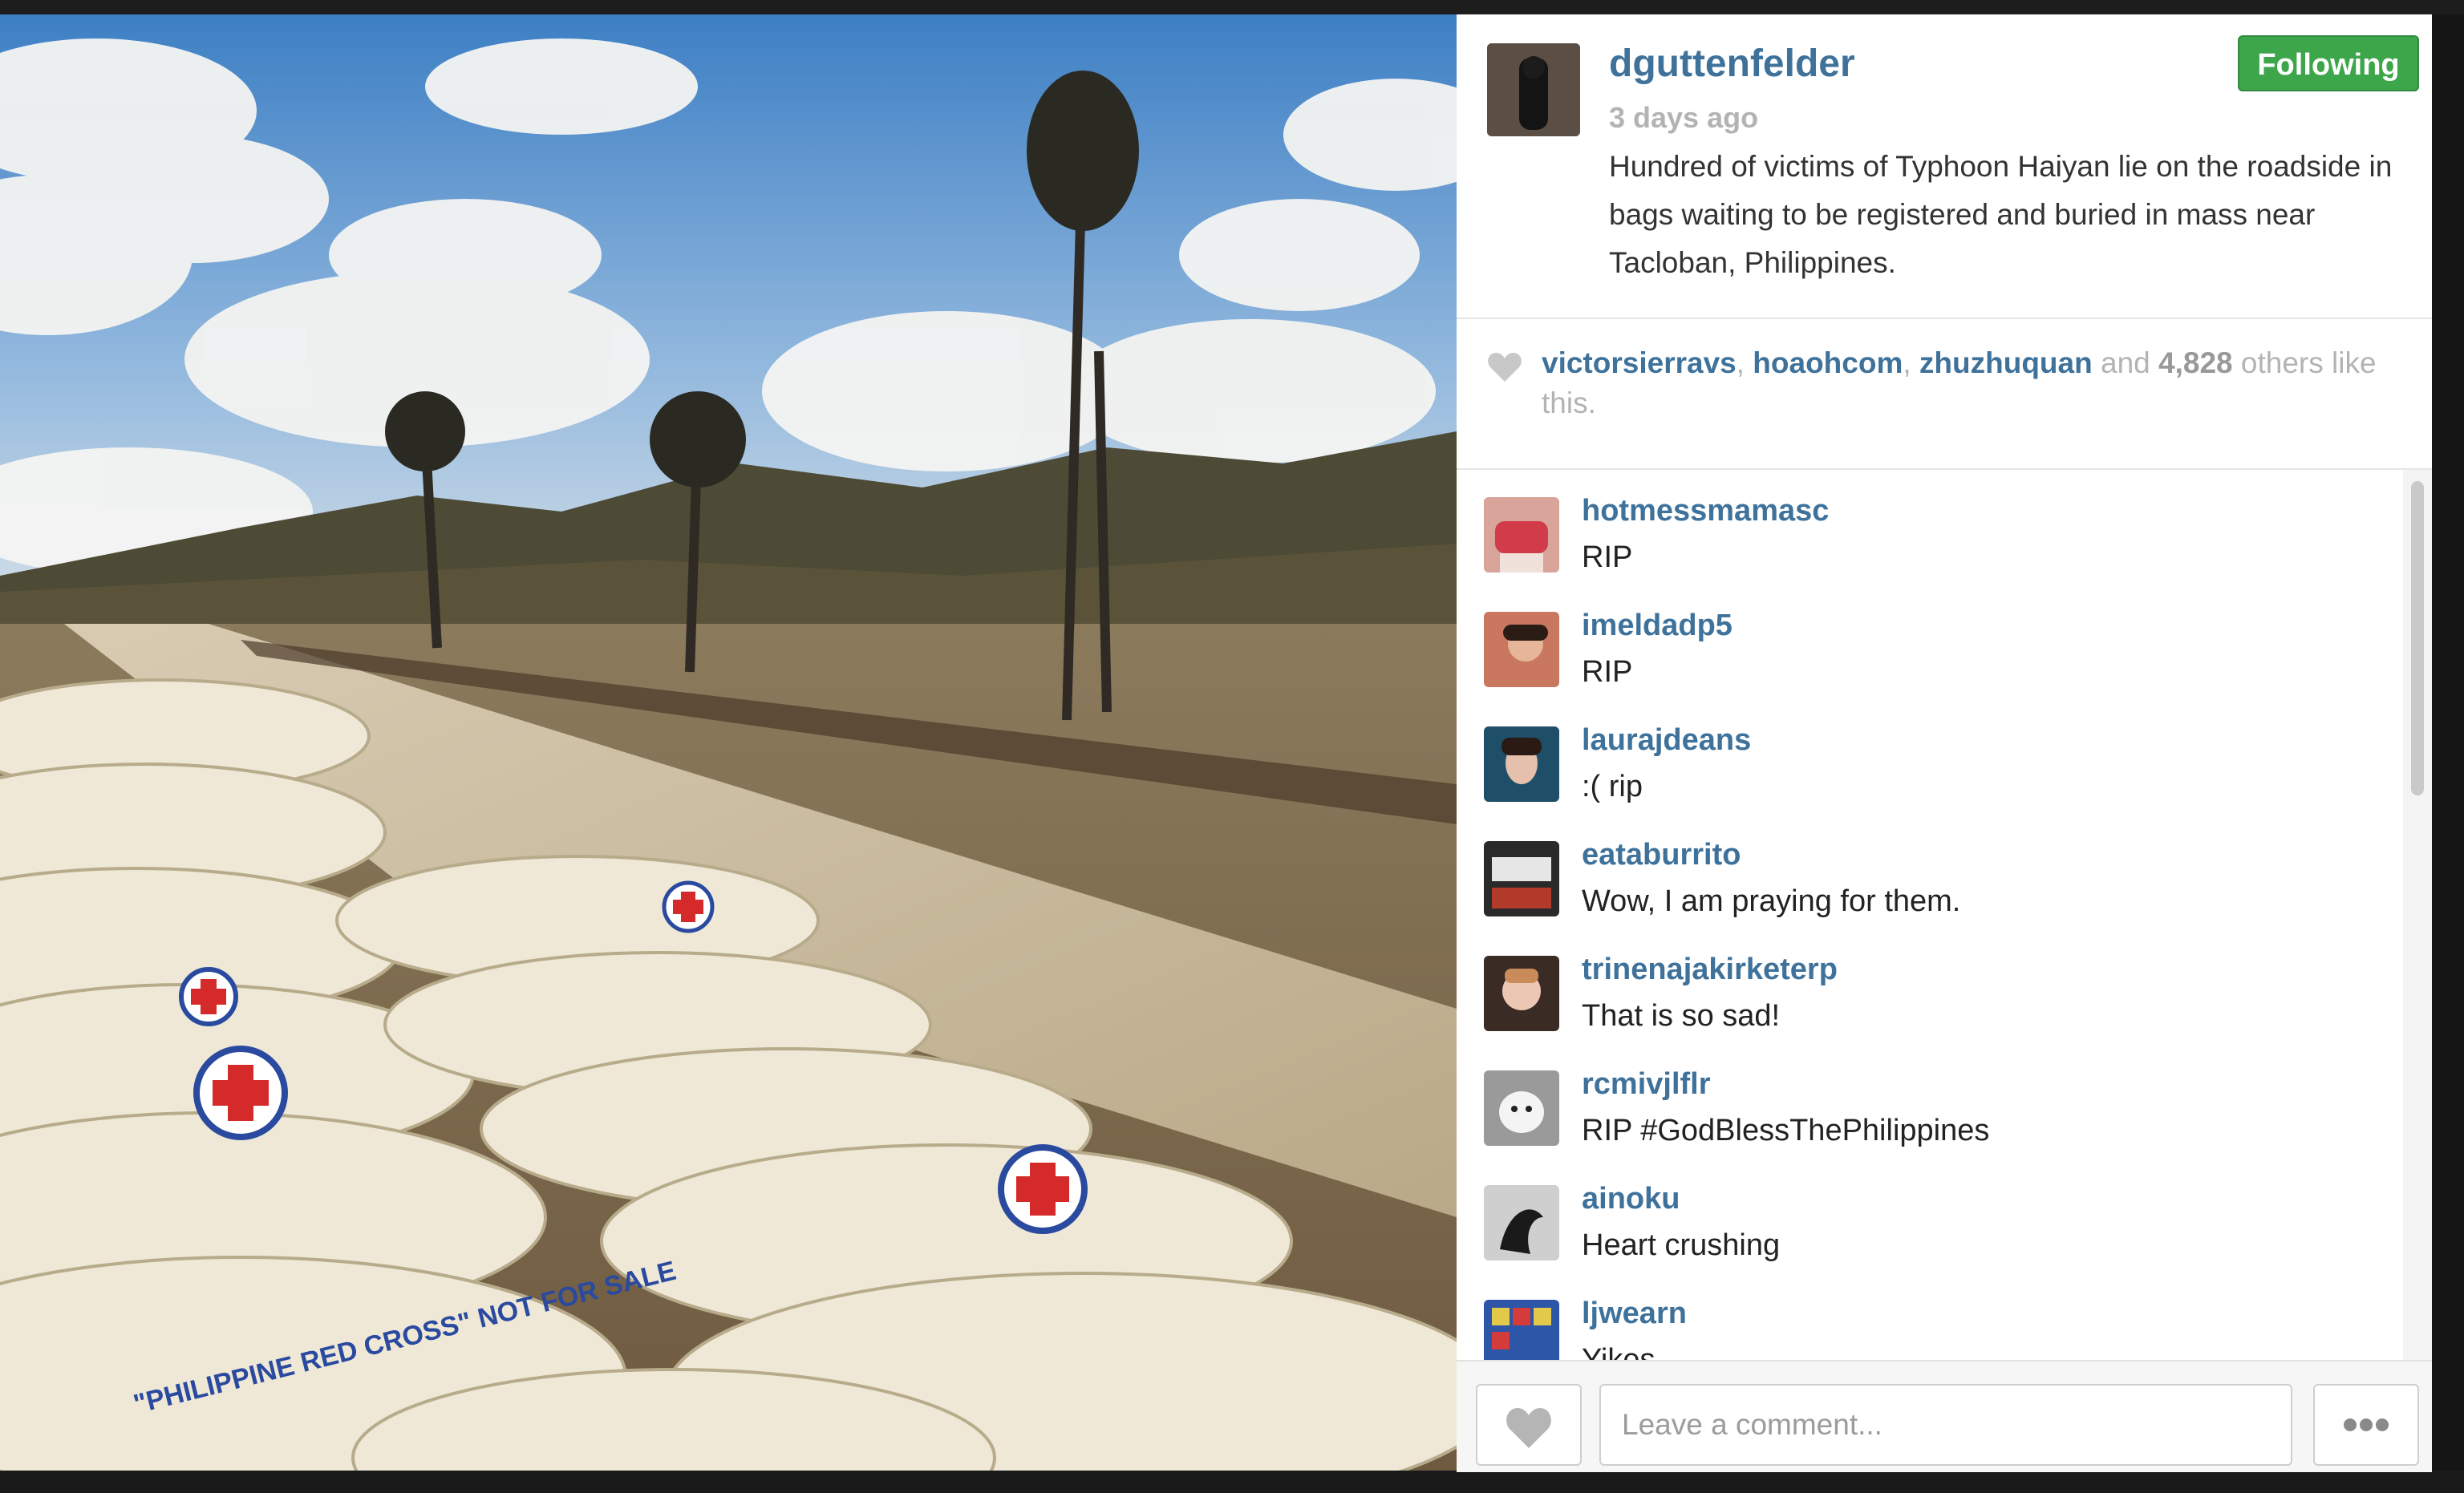 This screenshot has height=1493, width=2464. Describe the element at coordinates (1667, 741) in the screenshot. I see `commenter-username: laurajdeans` at that location.